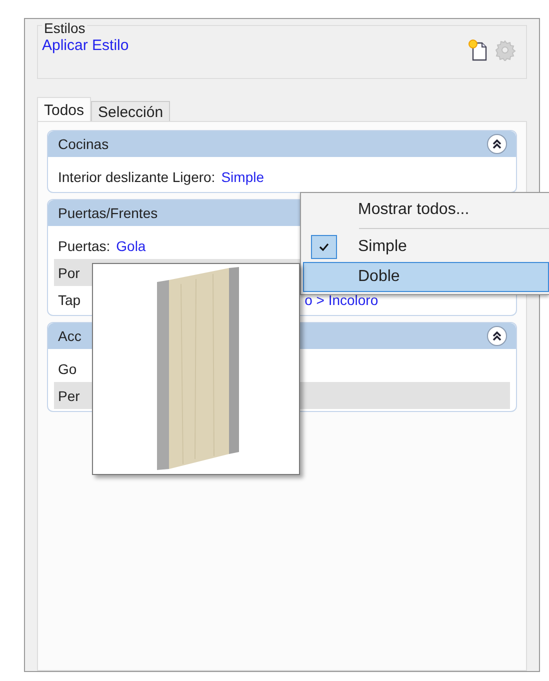 The height and width of the screenshot is (681, 549). Describe the element at coordinates (85, 45) in the screenshot. I see `apply-style-link: Aplicar Estilo` at that location.